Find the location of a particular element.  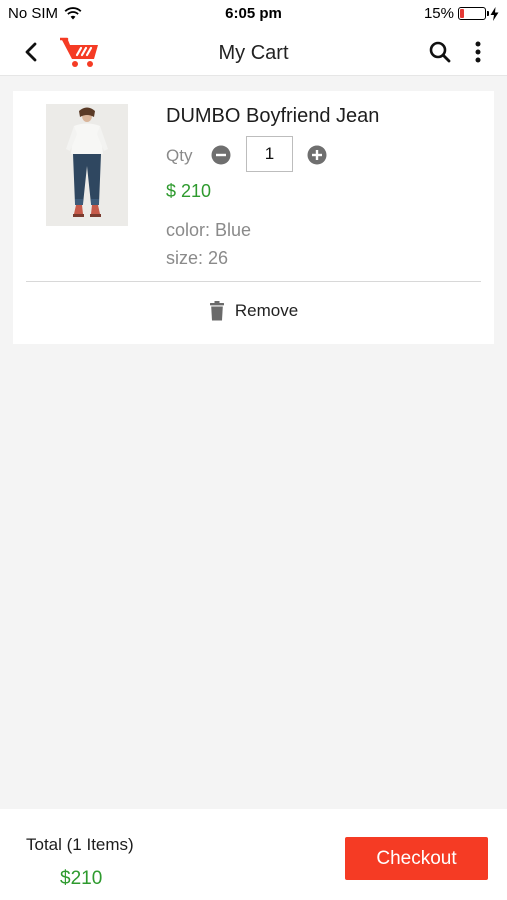

battery-level-fill is located at coordinates (462, 13).